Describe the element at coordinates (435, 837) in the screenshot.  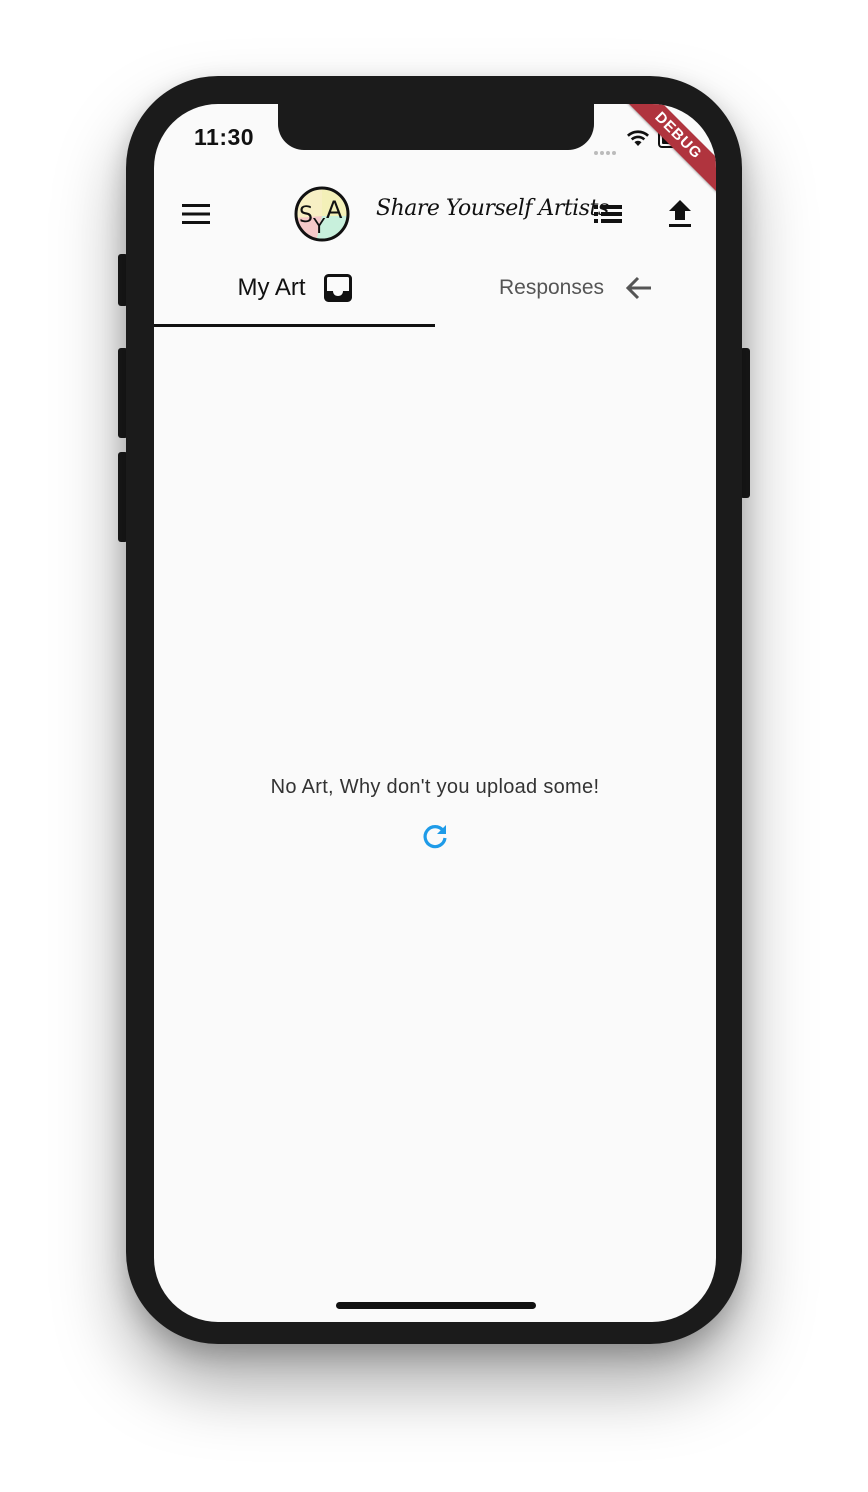
I see `refresh-icon` at that location.